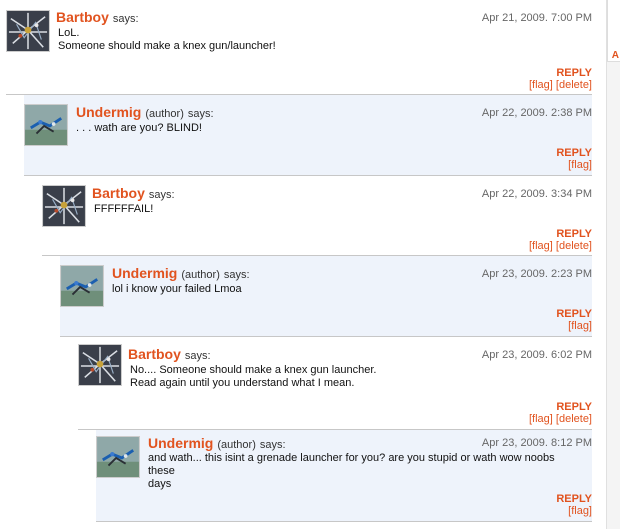  Describe the element at coordinates (536, 113) in the screenshot. I see `comment-date: Apr 22, 2009. 2:38 PM` at that location.